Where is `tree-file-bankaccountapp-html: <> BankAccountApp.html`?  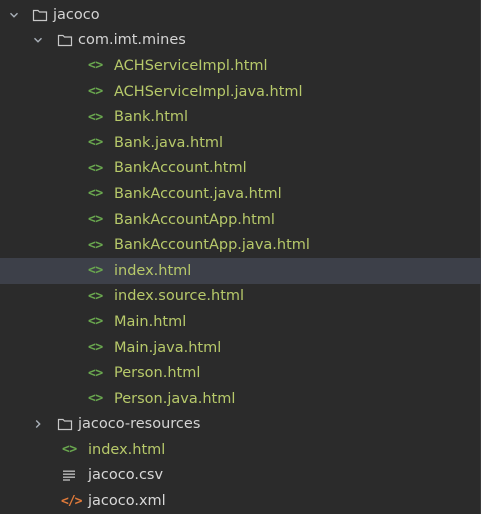
tree-file-bankaccountapp-html: <> BankAccountApp.html is located at coordinates (240, 220).